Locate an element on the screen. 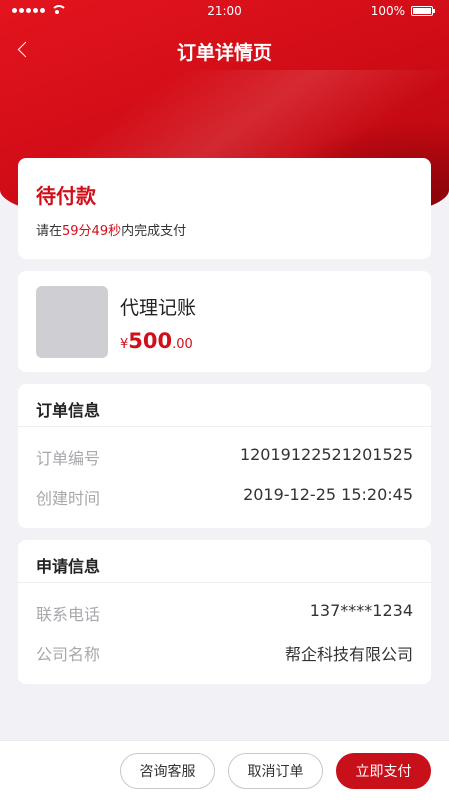 The width and height of the screenshot is (449, 800). order-status-card: 待付款 请在59分49秒内完成支付 is located at coordinates (224, 208).